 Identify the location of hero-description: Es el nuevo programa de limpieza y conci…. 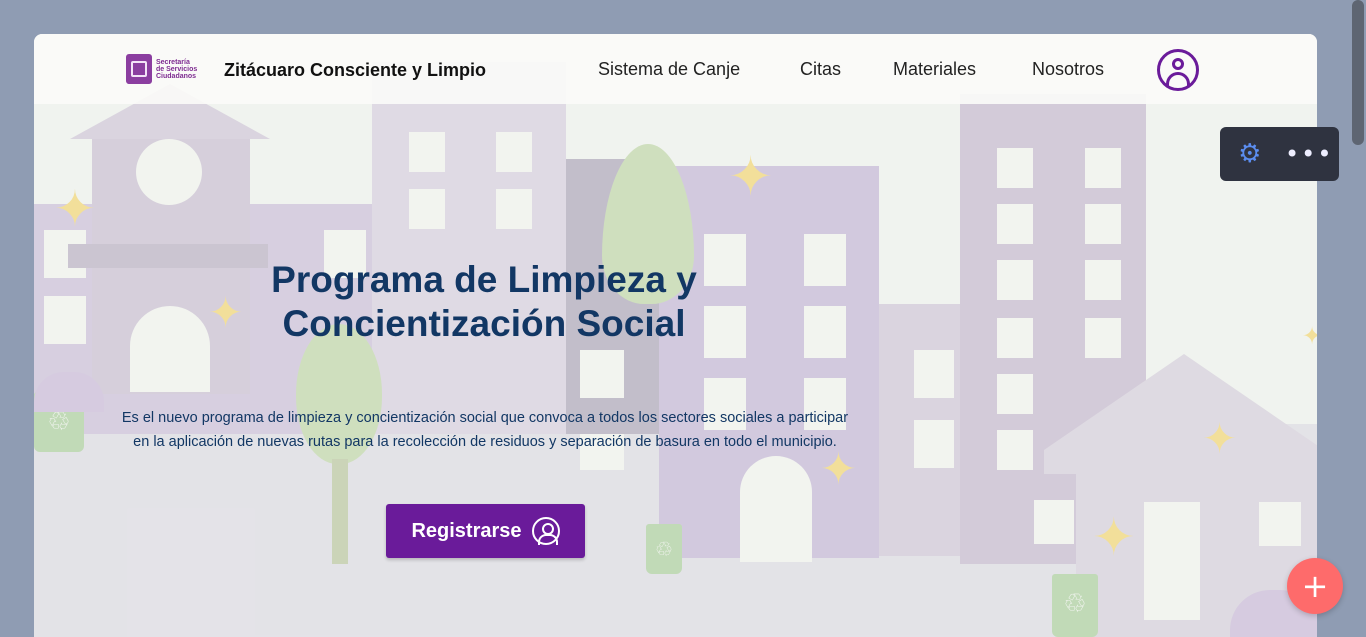
(485, 430).